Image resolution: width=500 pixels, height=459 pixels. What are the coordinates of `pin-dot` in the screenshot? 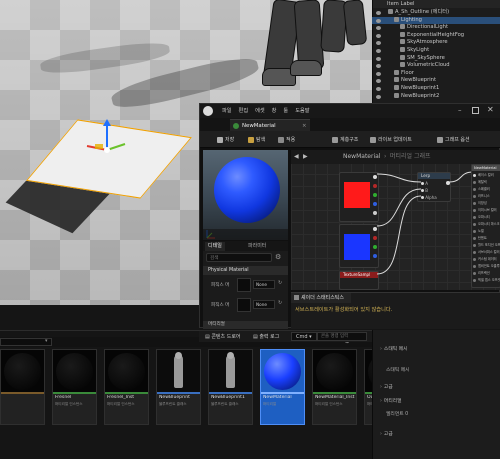 It's located at (474, 259).